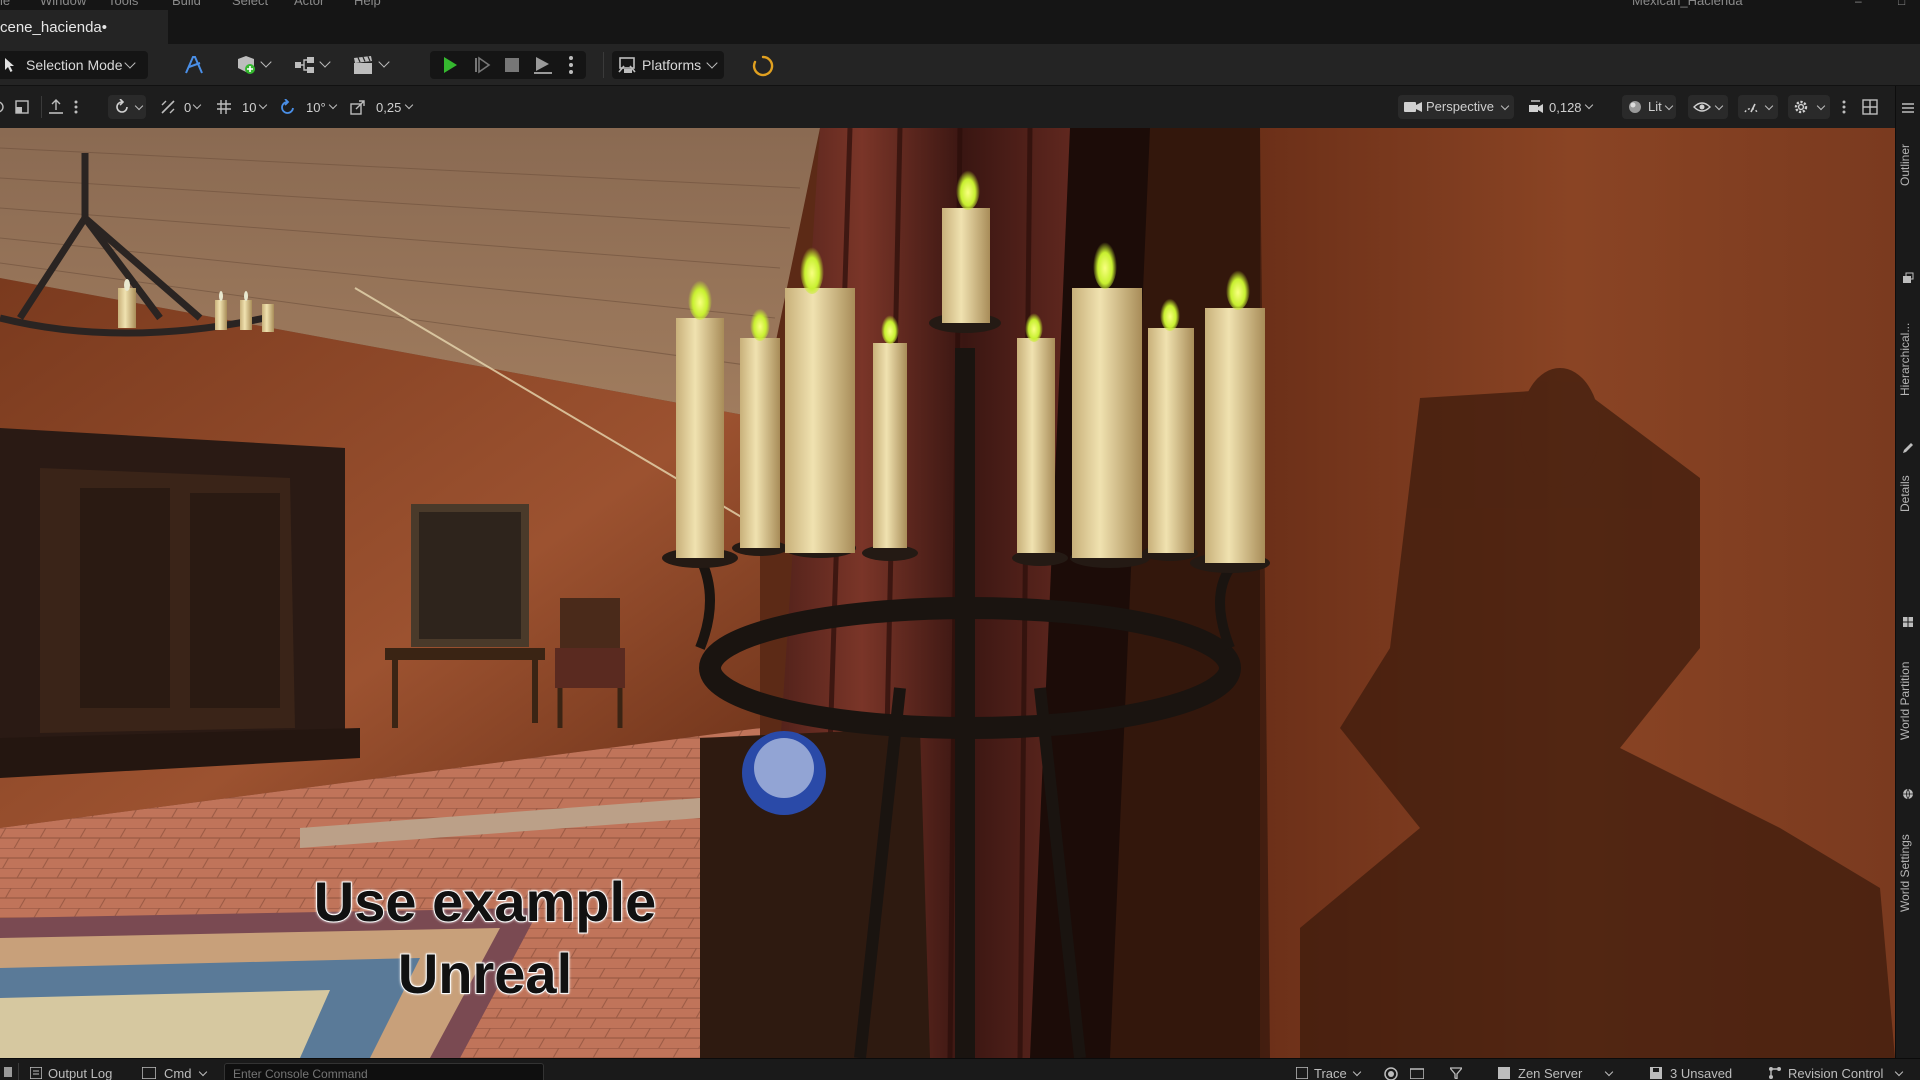  What do you see at coordinates (177, 1073) in the screenshot?
I see `cmd-dropdown: Cmd` at bounding box center [177, 1073].